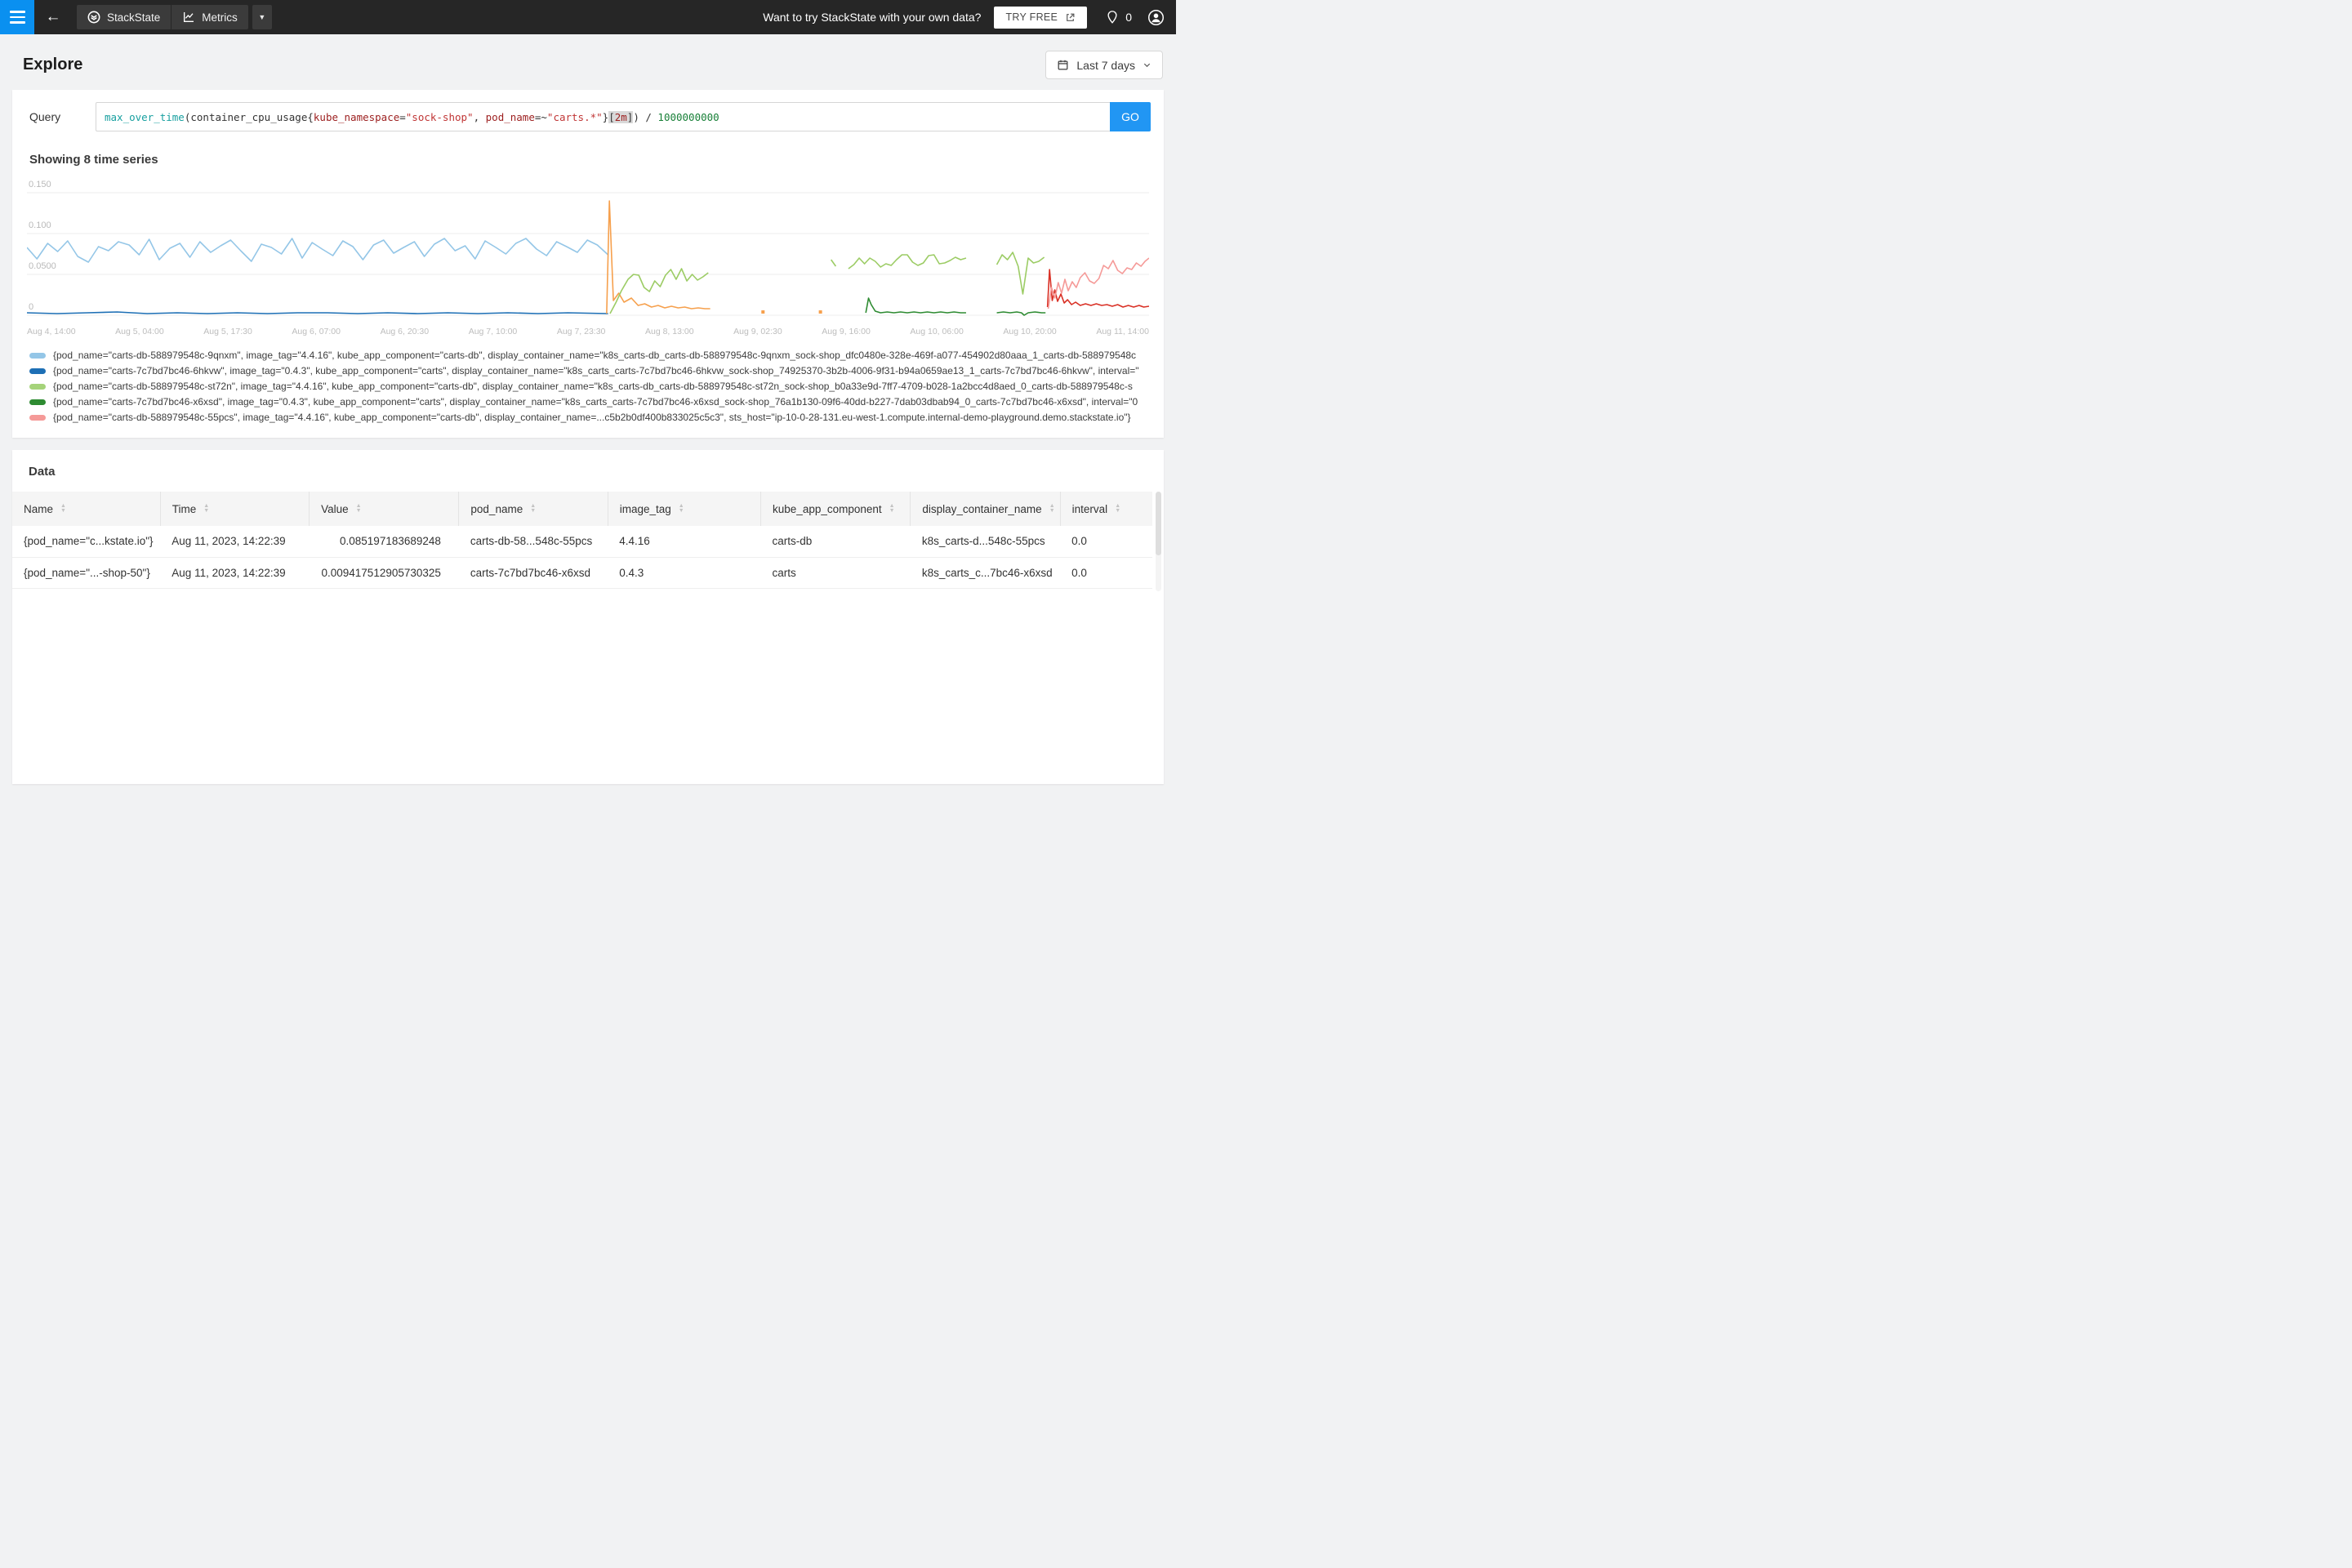 The width and height of the screenshot is (2352, 1568). I want to click on x-tick-label: Aug 7, 10:00, so click(493, 331).